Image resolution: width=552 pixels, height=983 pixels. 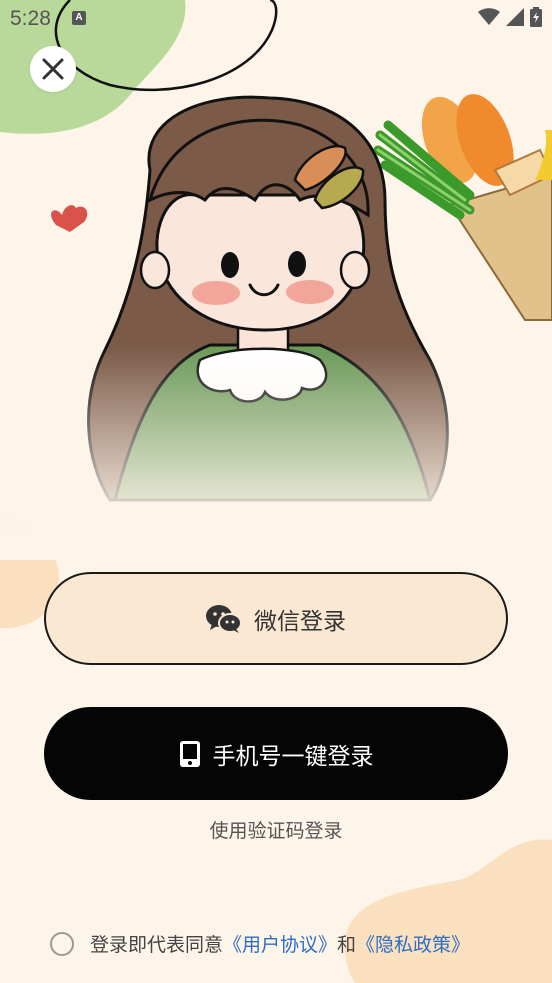 I want to click on notification-a-icon: A, so click(x=79, y=18).